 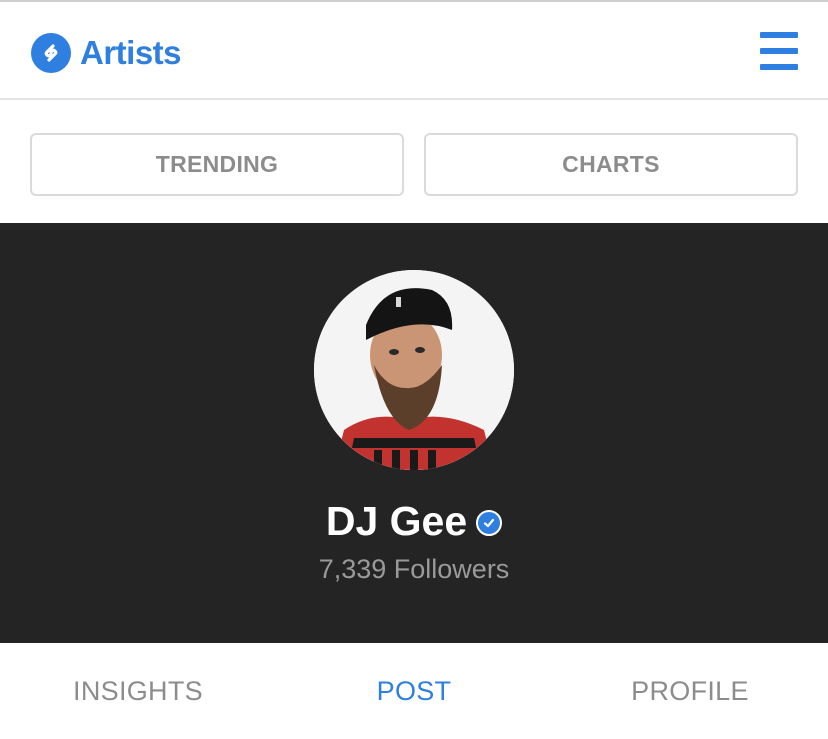 I want to click on followers-count: 7,339 Followers, so click(x=414, y=569).